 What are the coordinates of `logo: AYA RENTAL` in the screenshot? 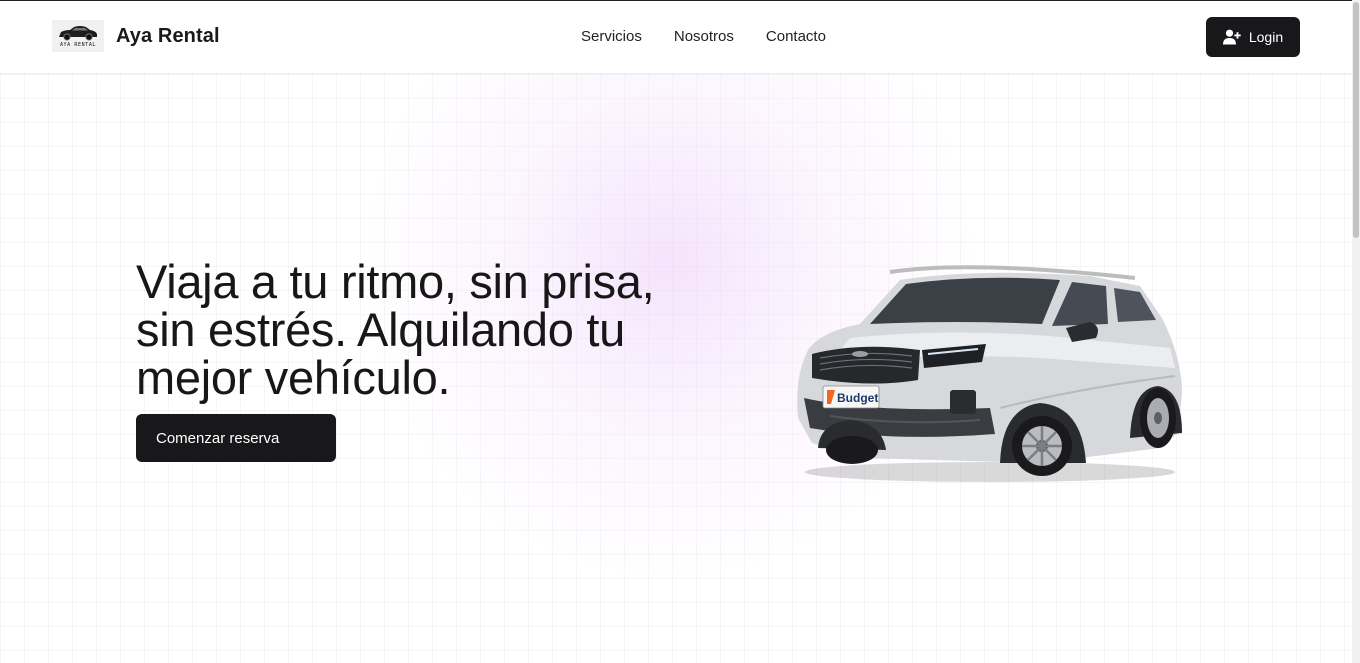 It's located at (78, 36).